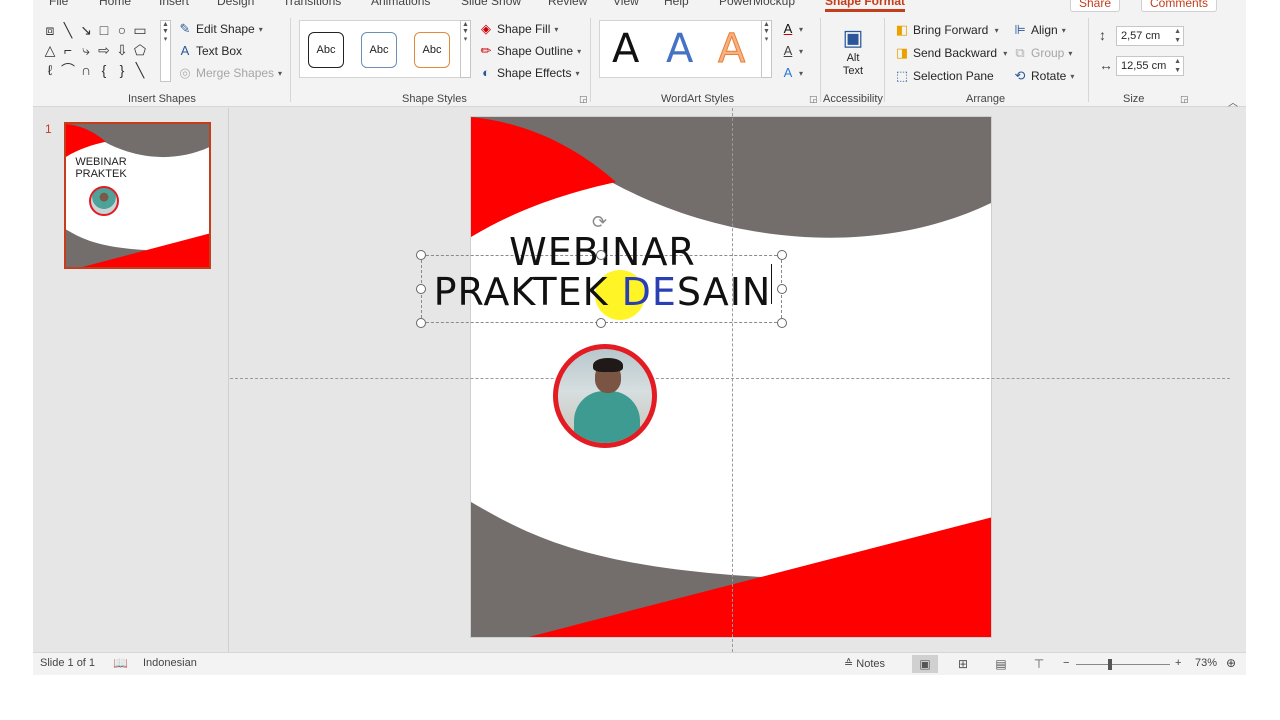 The image size is (1280, 720). I want to click on resize-handle-top-left, so click(421, 255).